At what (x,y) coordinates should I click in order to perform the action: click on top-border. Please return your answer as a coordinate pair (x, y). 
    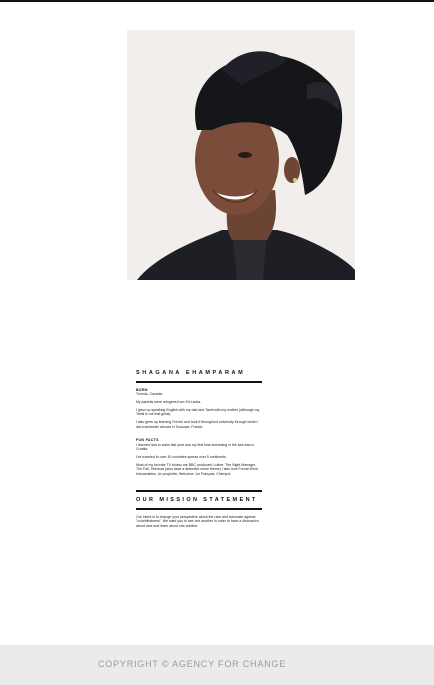
    Looking at the image, I should click on (217, 1).